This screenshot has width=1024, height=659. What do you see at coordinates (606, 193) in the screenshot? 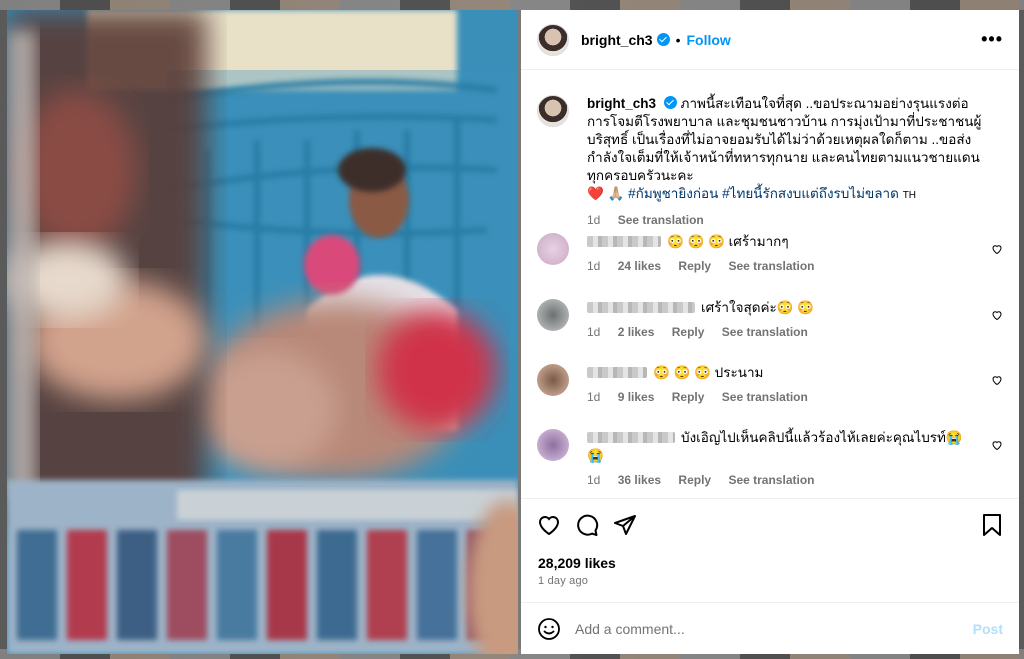
I see `caption-emojis: ❤️ 🙏🏼` at bounding box center [606, 193].